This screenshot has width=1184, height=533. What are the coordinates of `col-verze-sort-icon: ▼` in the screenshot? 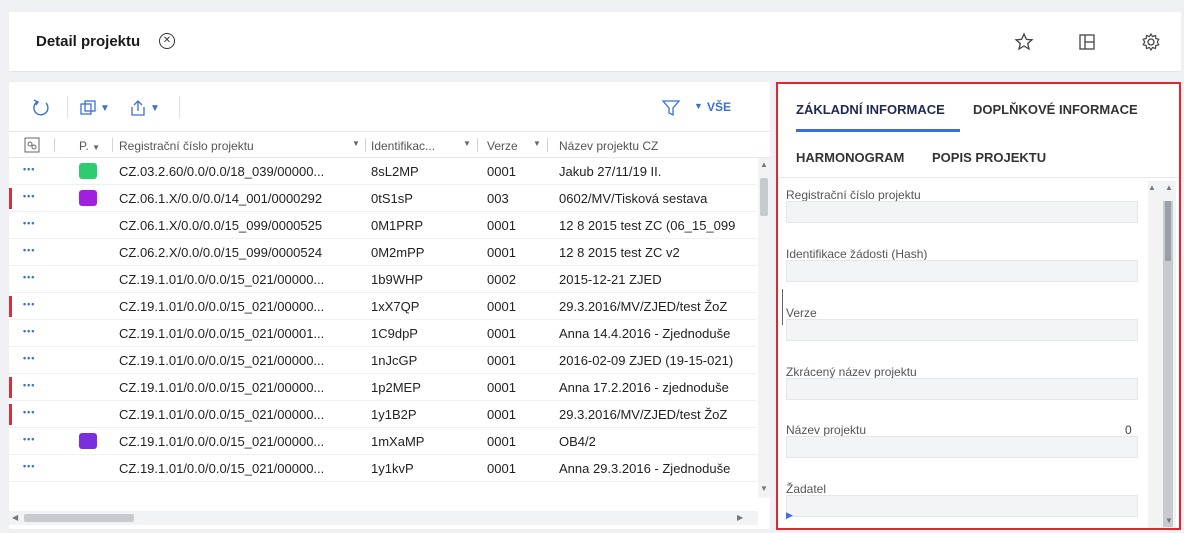 It's located at (537, 143).